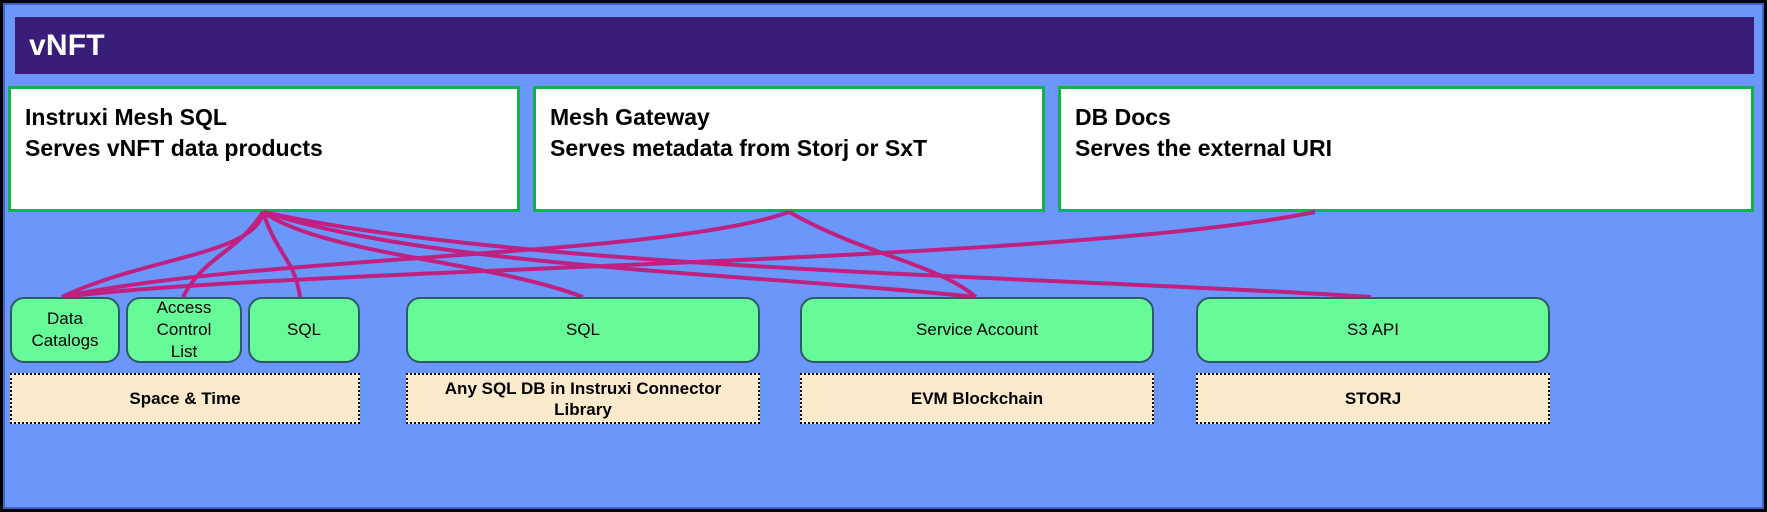 The image size is (1767, 512). I want to click on service-title: Mesh Gateway, so click(630, 117).